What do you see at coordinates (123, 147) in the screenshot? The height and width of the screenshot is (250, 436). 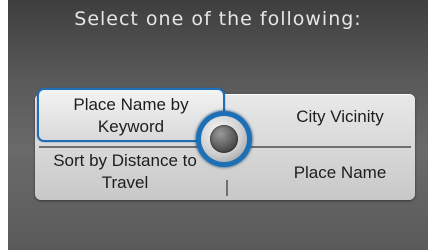 I see `divider-left` at bounding box center [123, 147].